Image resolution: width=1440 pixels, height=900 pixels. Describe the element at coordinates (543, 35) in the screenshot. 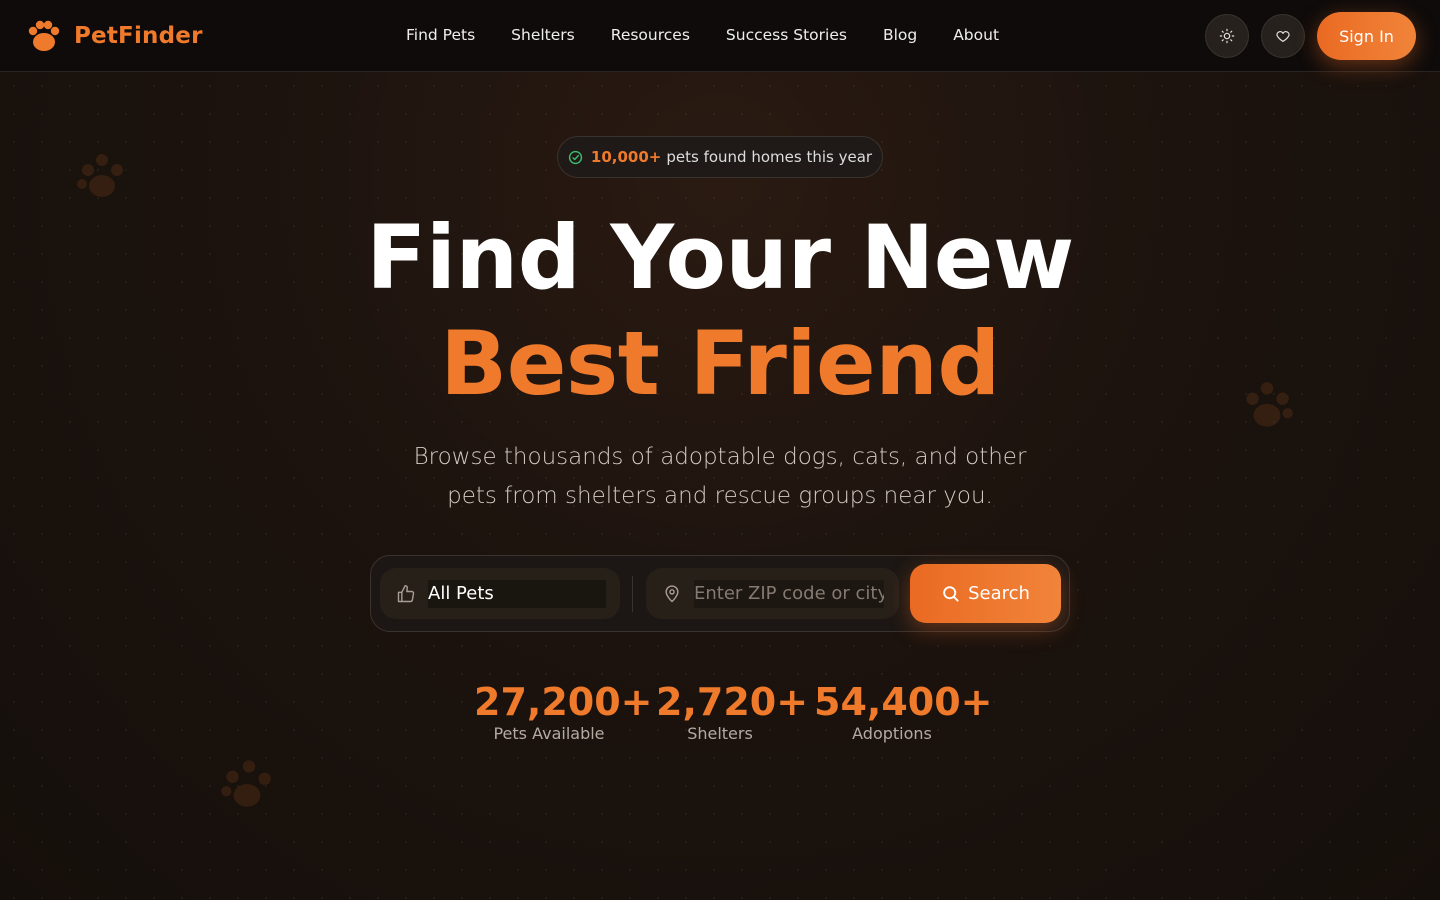

I see `nav-item-shelters: Shelters` at that location.